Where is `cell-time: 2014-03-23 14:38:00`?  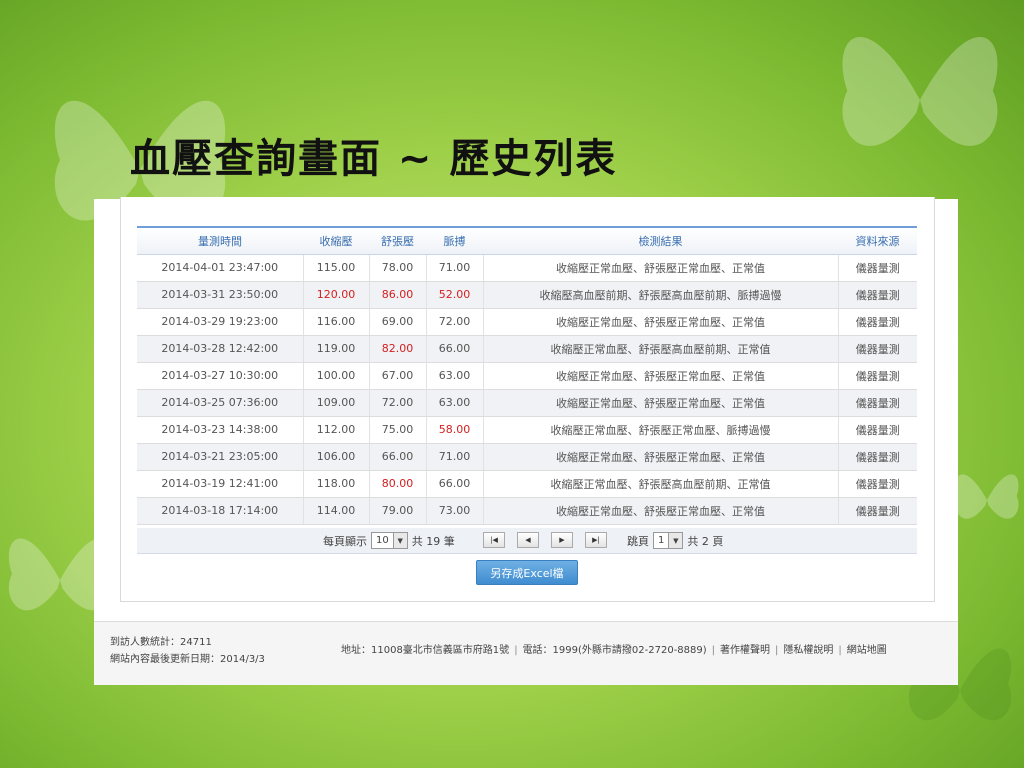
cell-time: 2014-03-23 14:38:00 is located at coordinates (220, 430).